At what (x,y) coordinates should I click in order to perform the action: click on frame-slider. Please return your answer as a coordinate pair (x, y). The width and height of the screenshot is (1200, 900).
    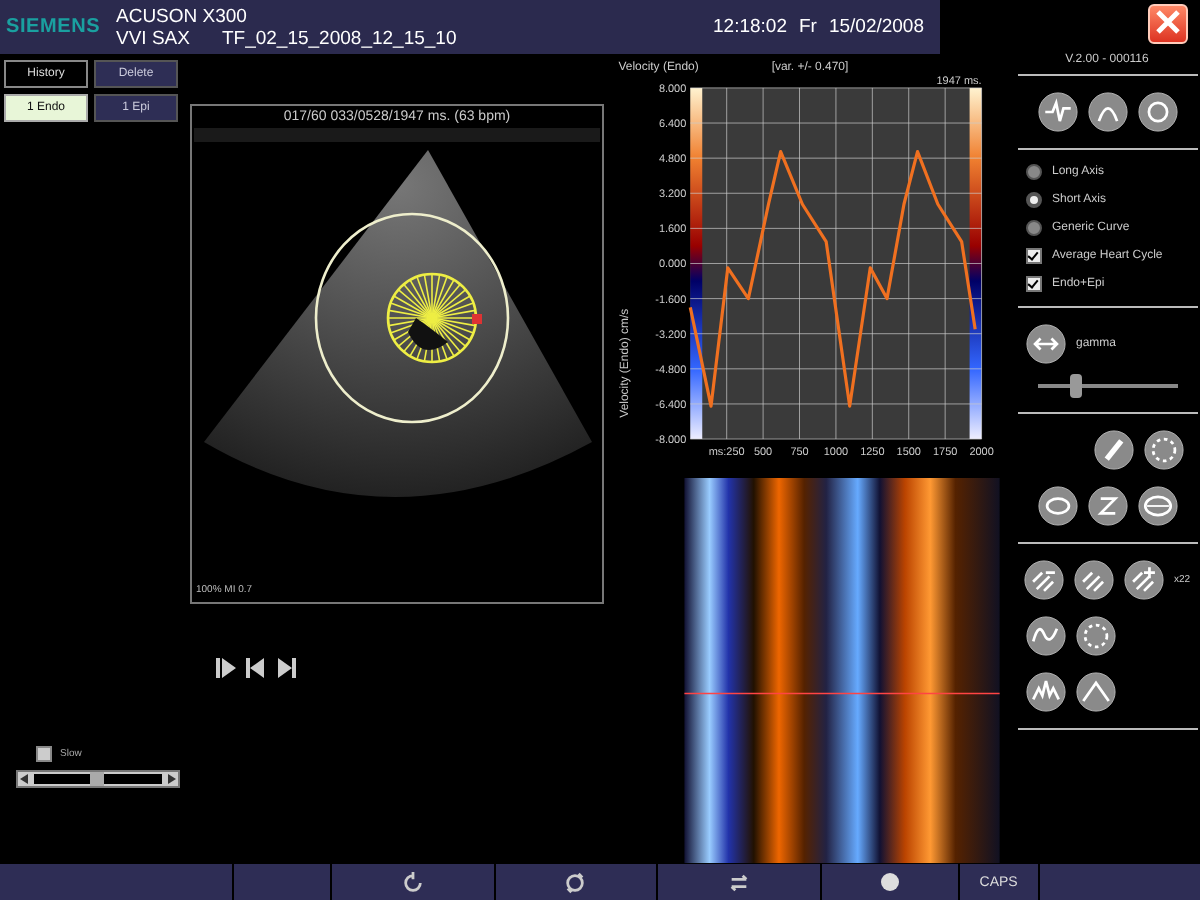
    Looking at the image, I should click on (98, 779).